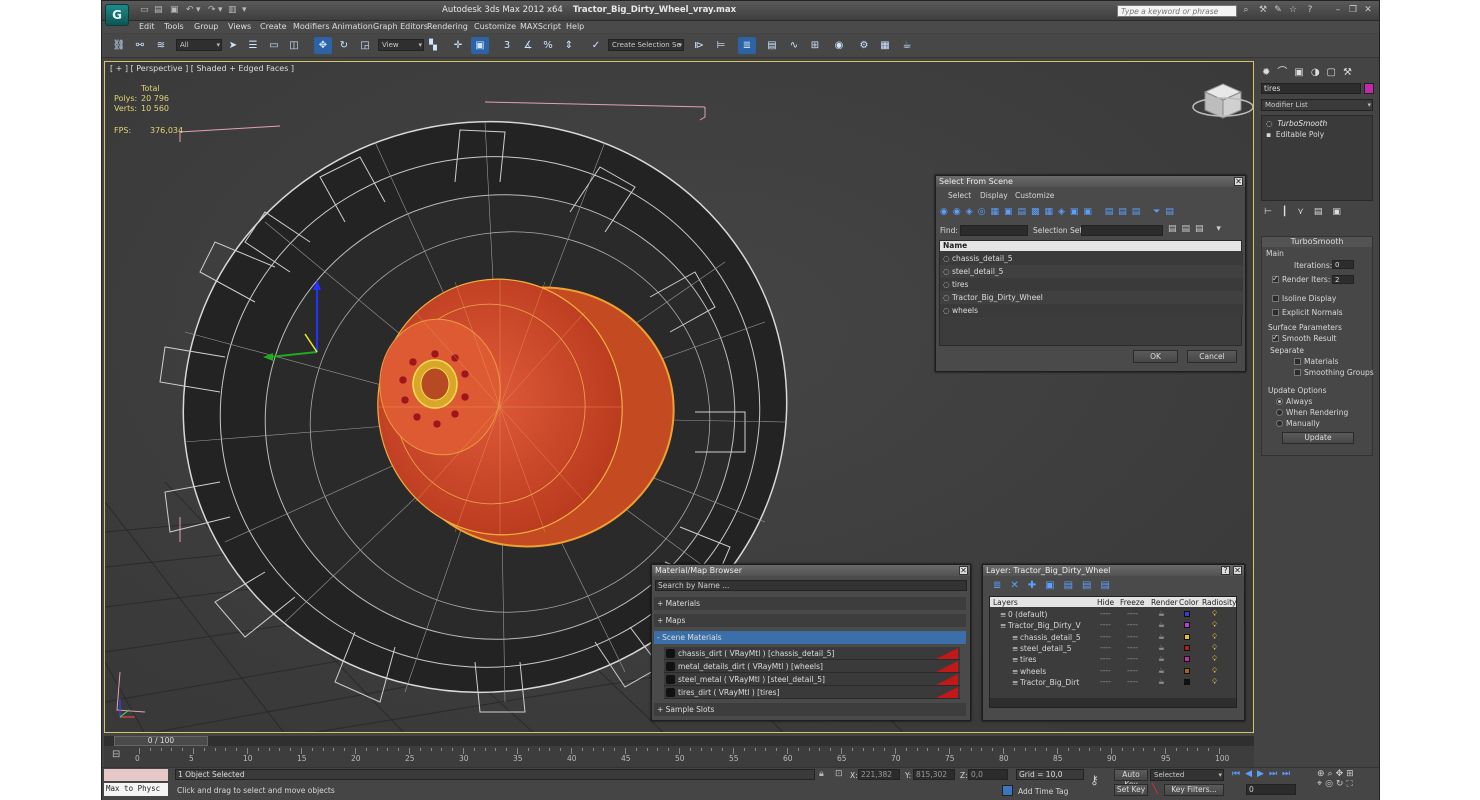  Describe the element at coordinates (810, 709) in the screenshot. I see `sample-slots-group: + Sample Slots` at that location.